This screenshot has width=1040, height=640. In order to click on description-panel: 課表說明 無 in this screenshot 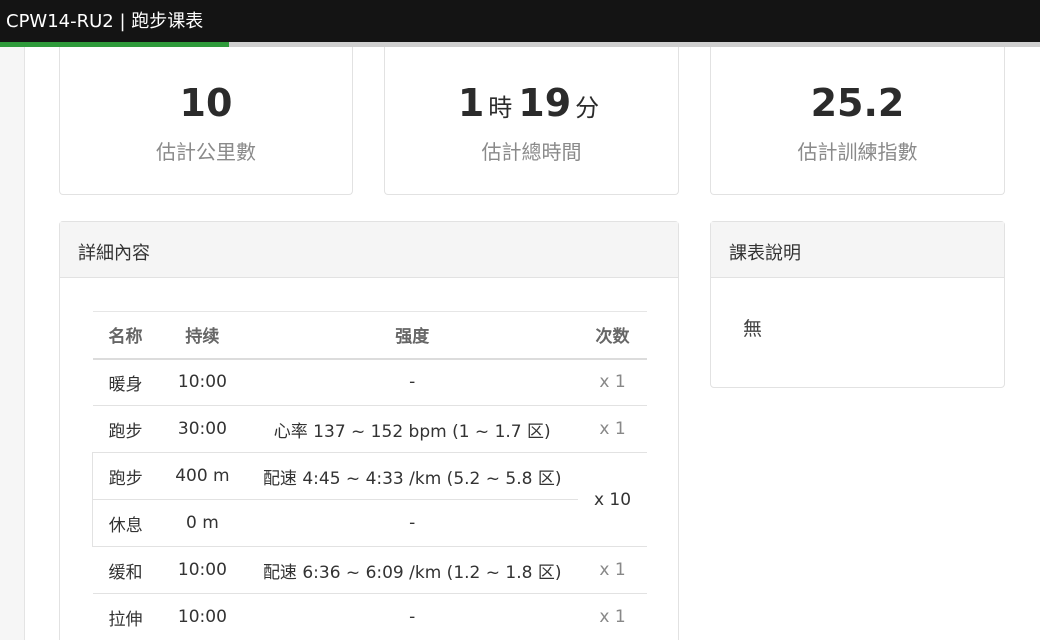, I will do `click(857, 304)`.